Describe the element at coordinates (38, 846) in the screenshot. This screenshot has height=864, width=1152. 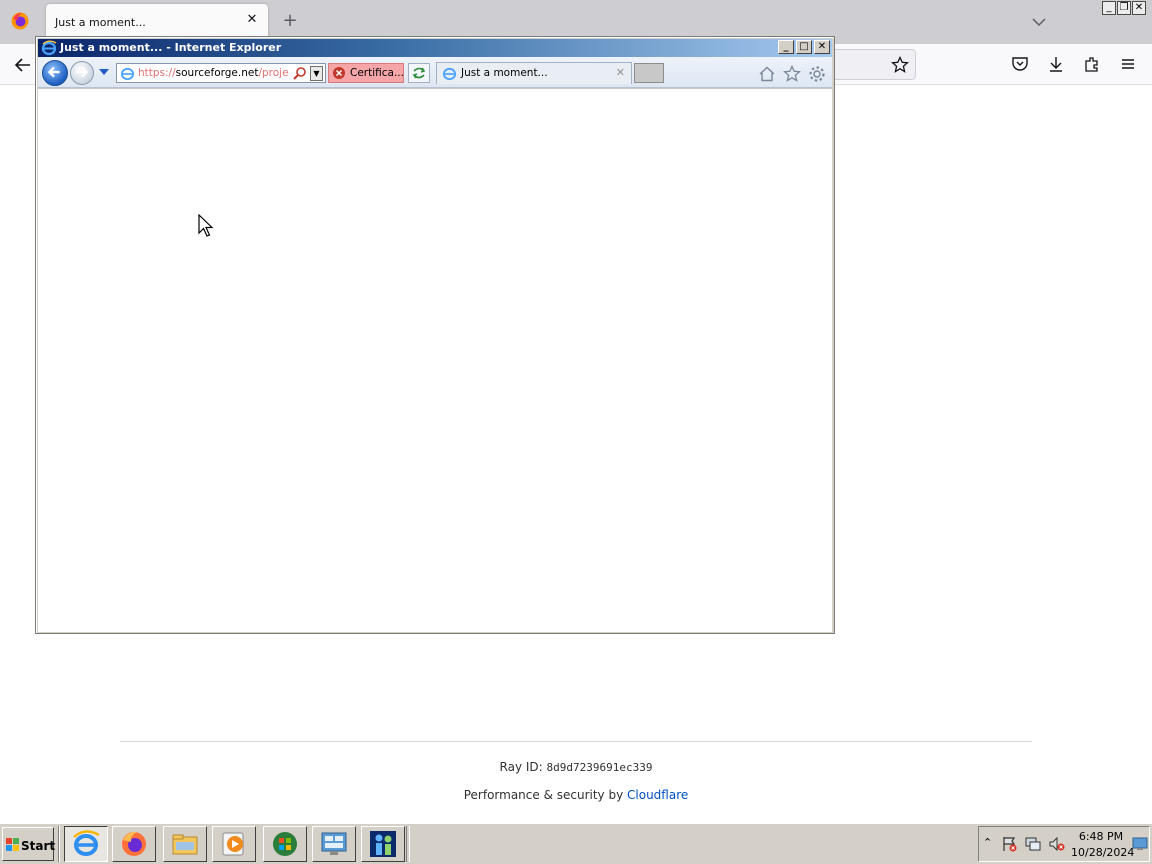
I see `start-label: Start` at that location.